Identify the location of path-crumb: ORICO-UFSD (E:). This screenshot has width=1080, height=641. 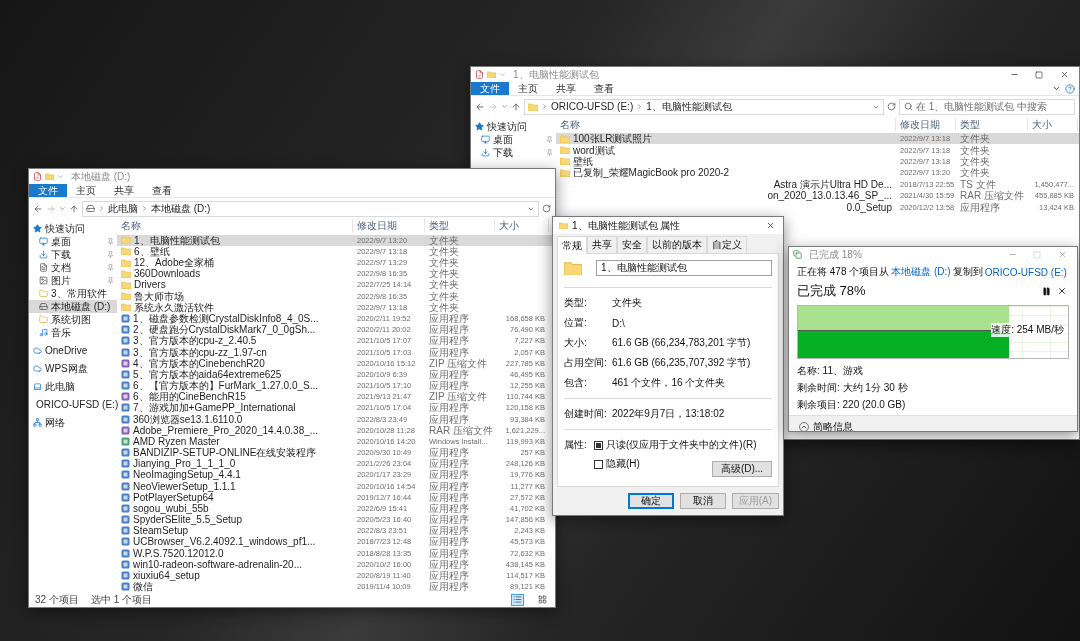
(592, 106).